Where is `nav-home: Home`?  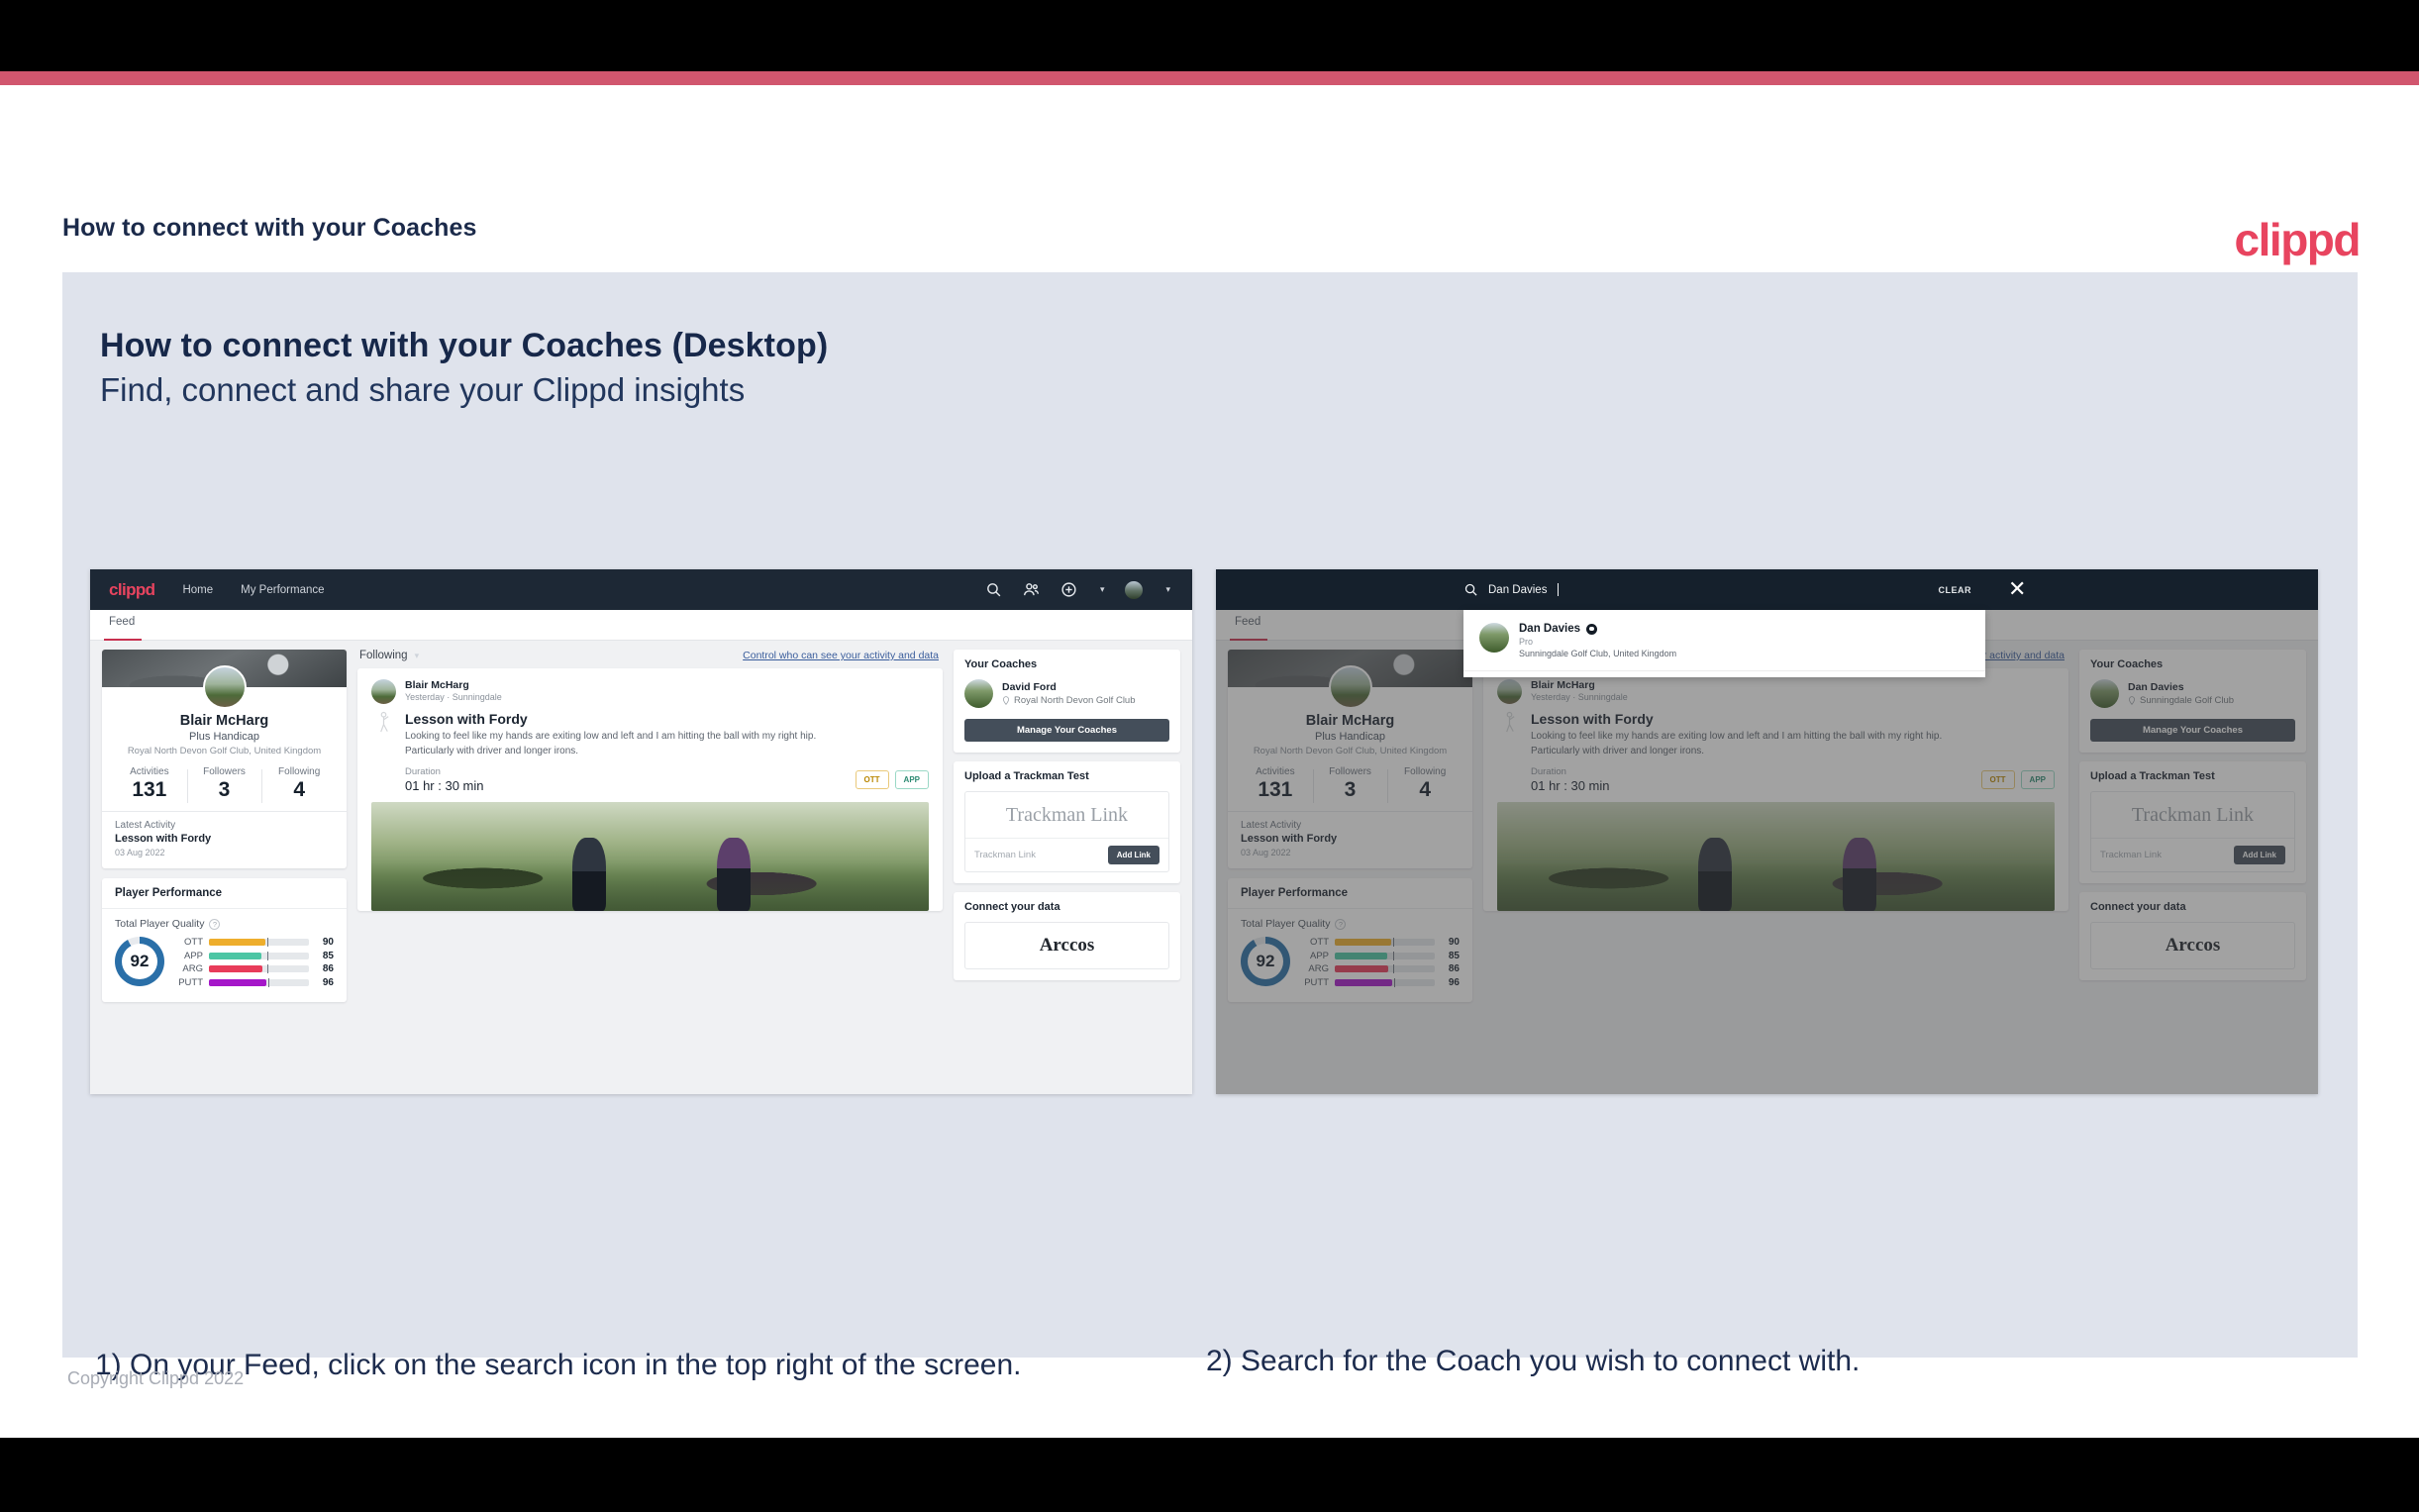
nav-home: Home is located at coordinates (197, 590).